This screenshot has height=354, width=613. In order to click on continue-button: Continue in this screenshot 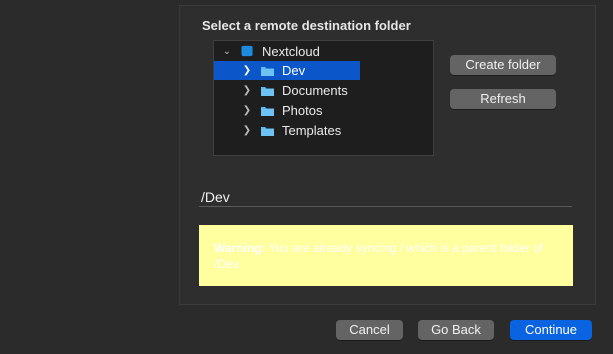, I will do `click(551, 330)`.